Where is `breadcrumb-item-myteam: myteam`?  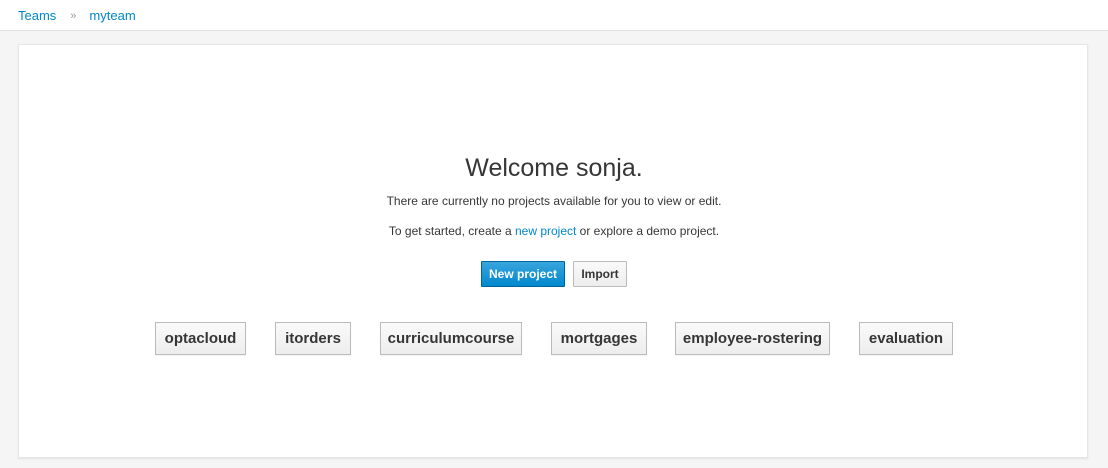 breadcrumb-item-myteam: myteam is located at coordinates (112, 16).